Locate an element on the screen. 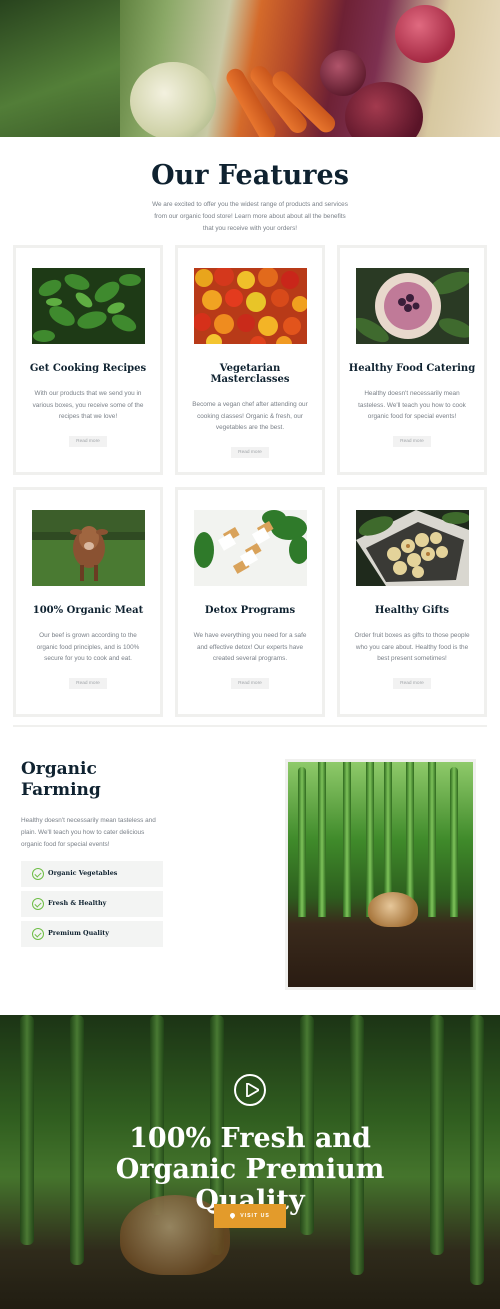  visit-us-label: VISIT US is located at coordinates (255, 1216).